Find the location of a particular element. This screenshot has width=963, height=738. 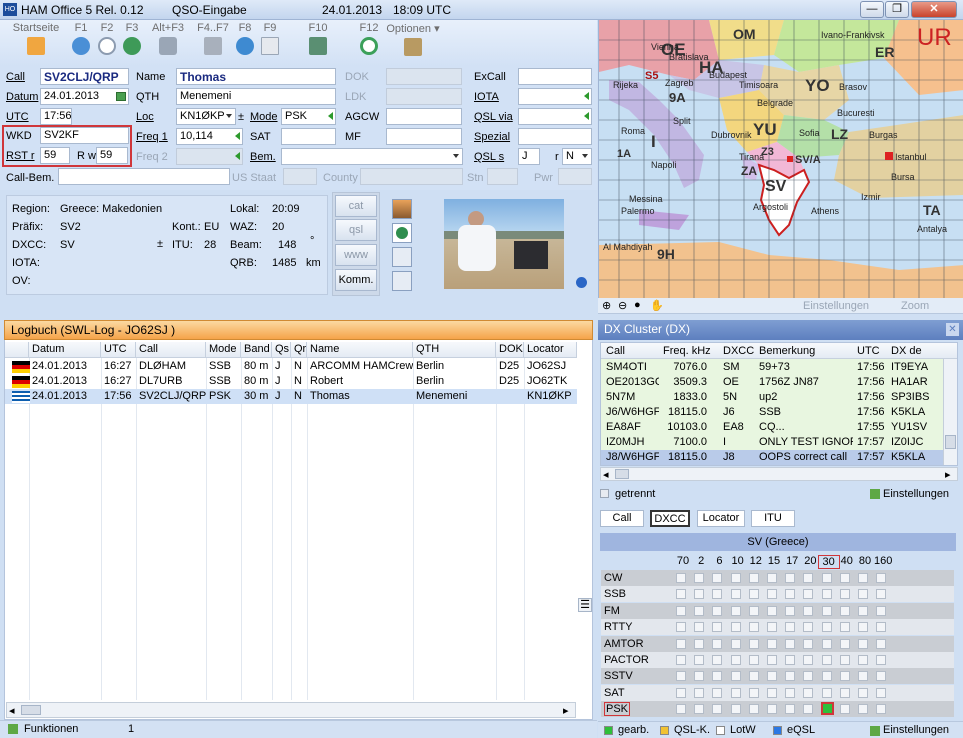

arrow-right-icon is located at coordinates (581, 282).